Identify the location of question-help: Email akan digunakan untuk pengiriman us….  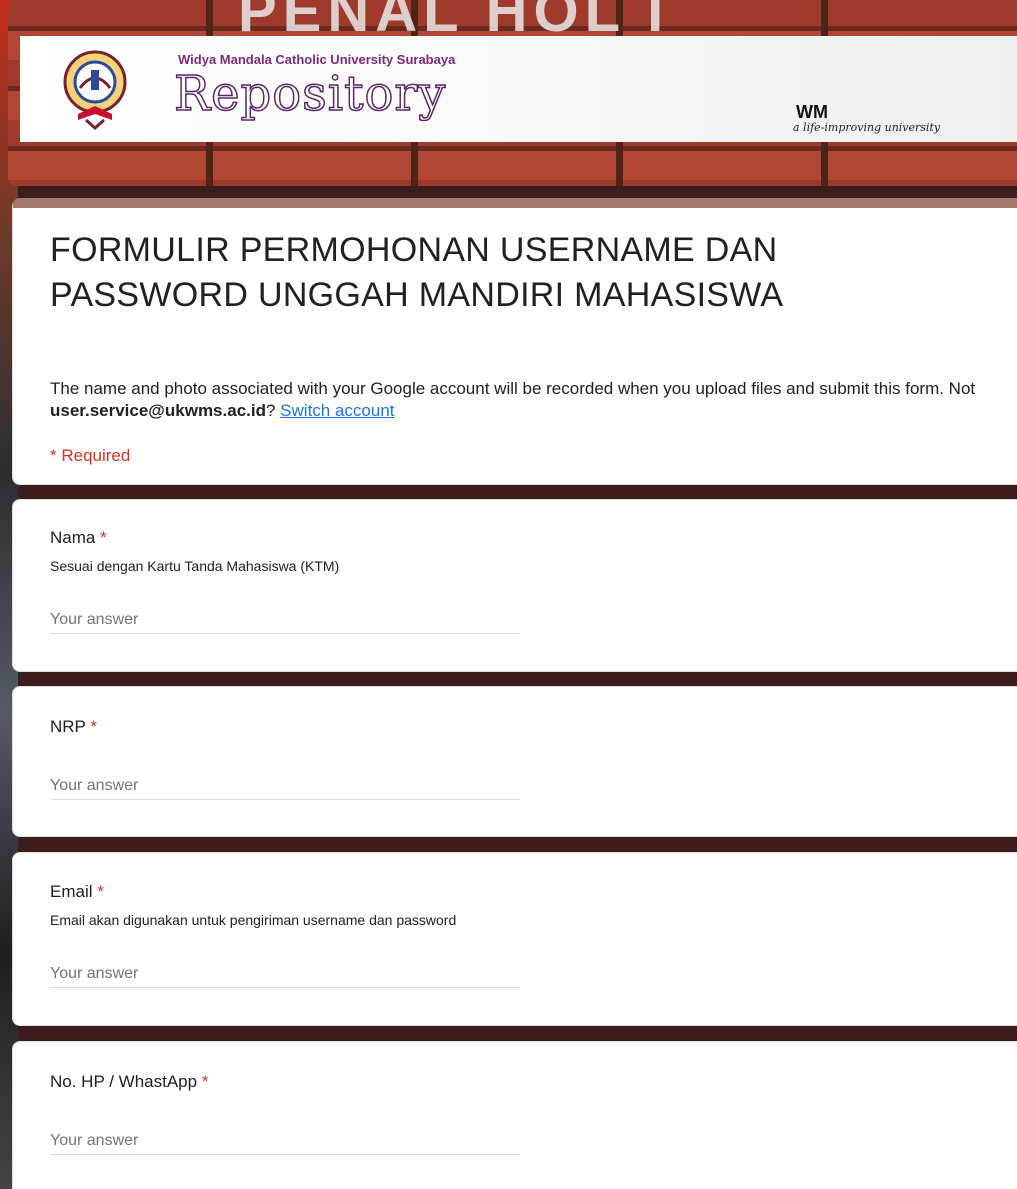
(253, 920).